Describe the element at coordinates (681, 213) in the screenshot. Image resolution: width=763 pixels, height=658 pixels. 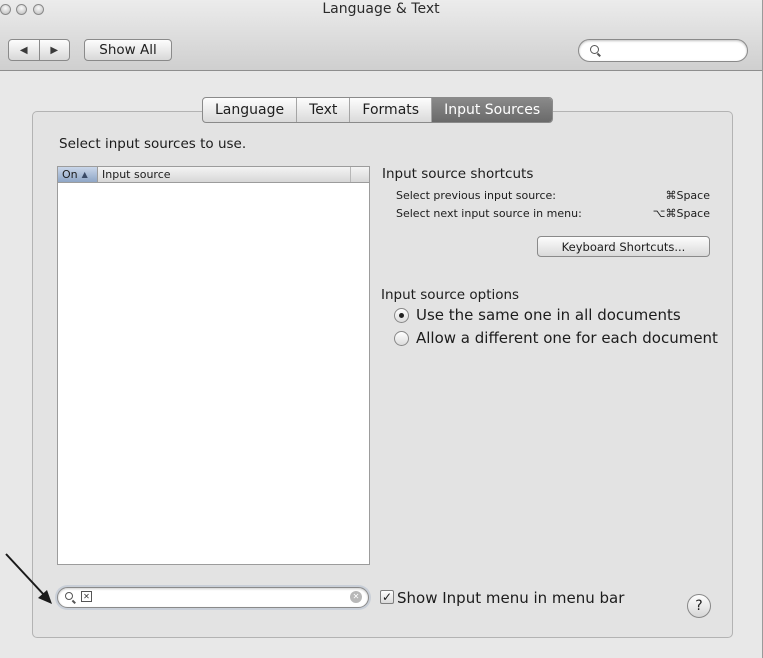
I see `shortcut-next-keys: ⌥⌘Space` at that location.